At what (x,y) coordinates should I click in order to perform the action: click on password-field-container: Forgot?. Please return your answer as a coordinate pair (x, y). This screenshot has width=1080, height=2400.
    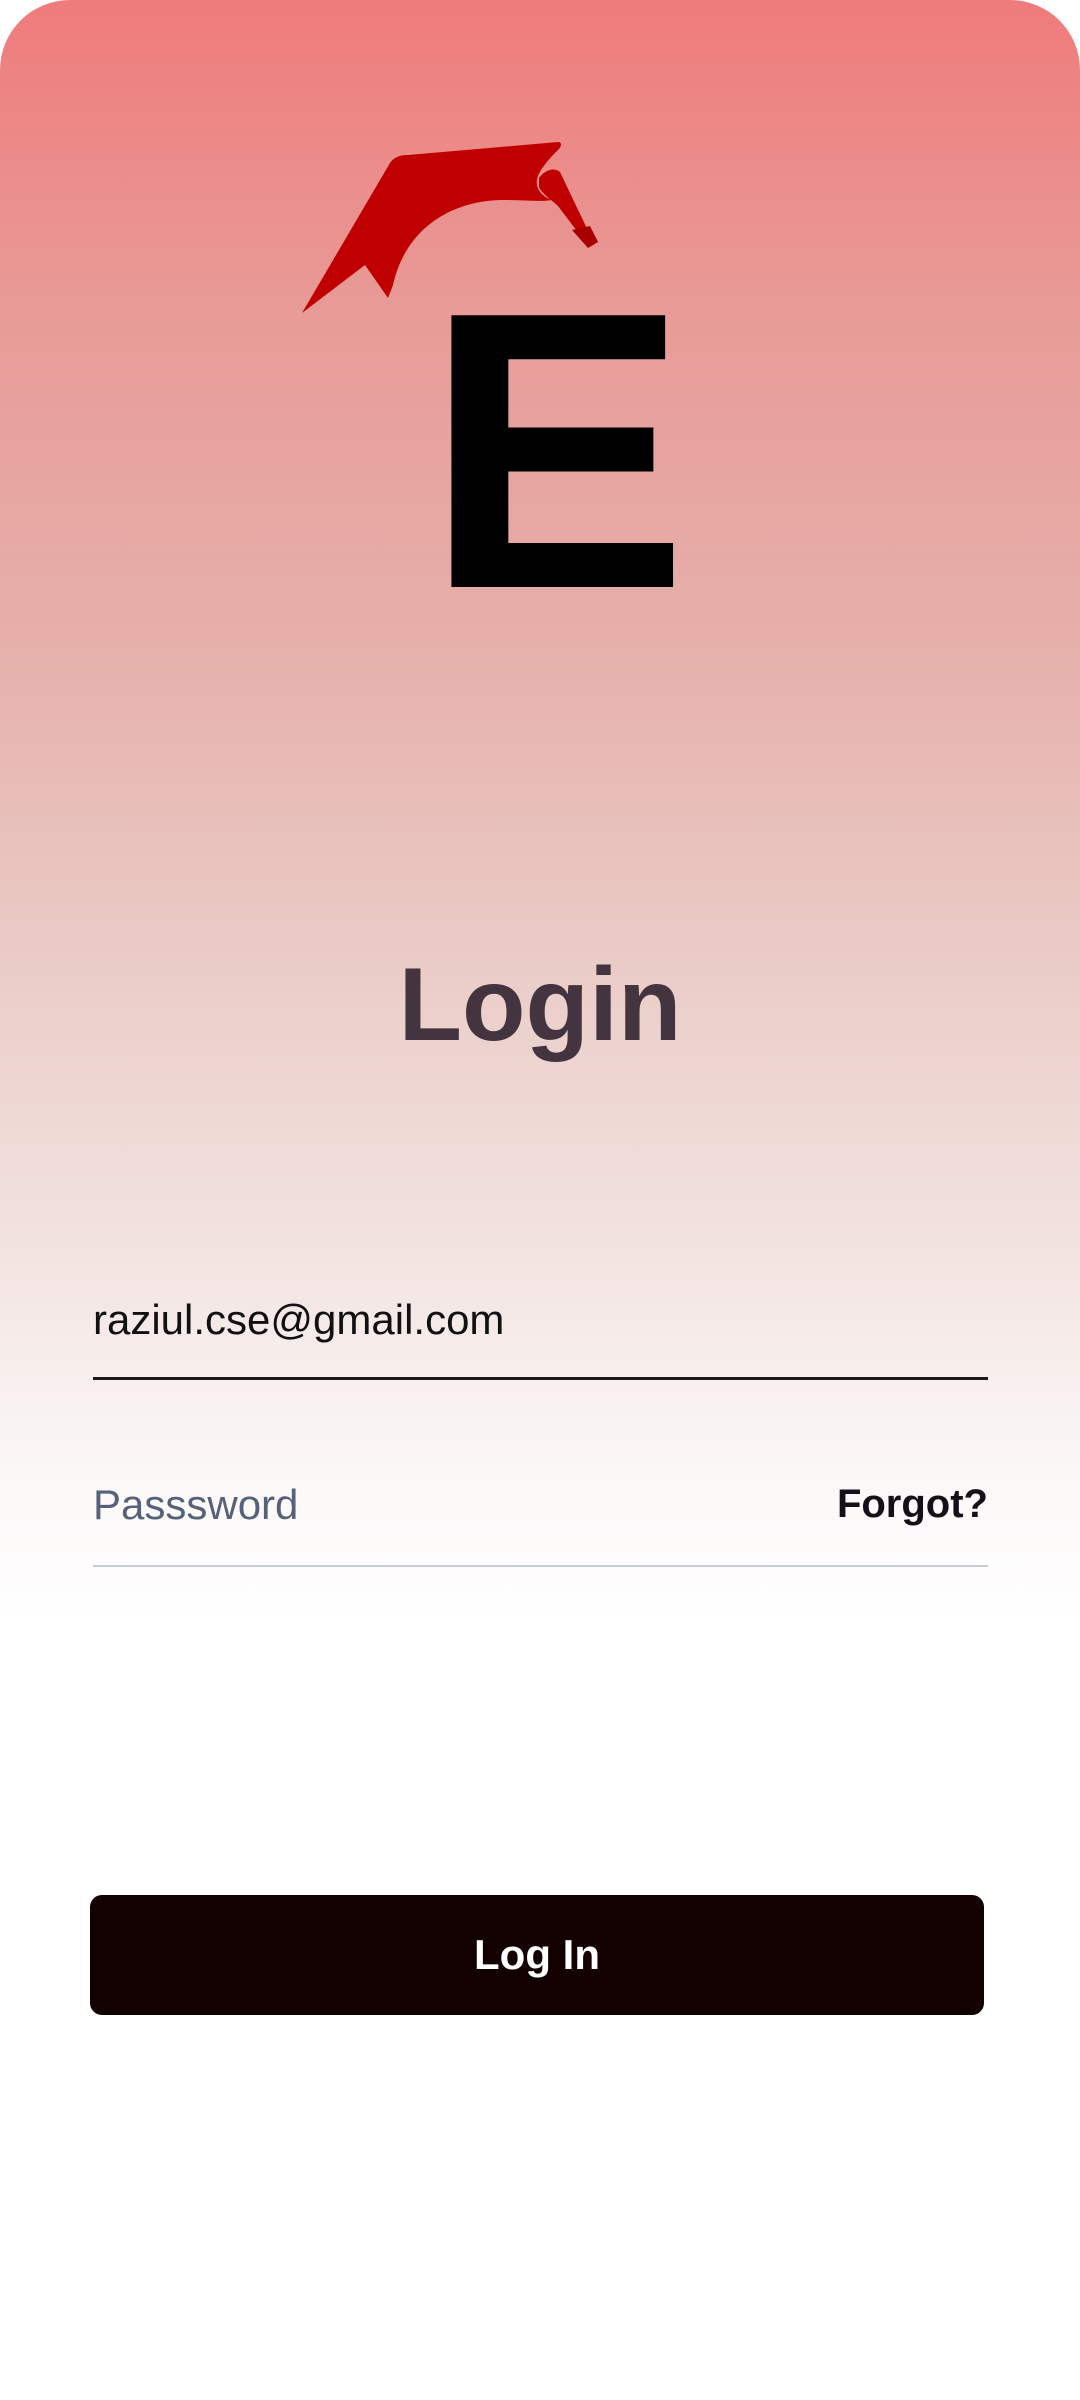
    Looking at the image, I should click on (540, 1513).